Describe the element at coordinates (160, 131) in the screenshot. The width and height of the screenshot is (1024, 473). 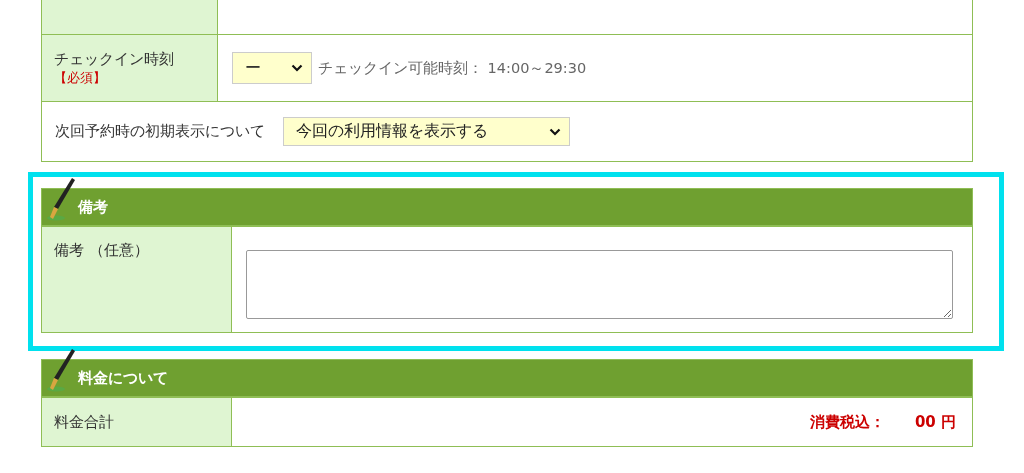
I see `field-label: 次回予約時の初期表示について` at that location.